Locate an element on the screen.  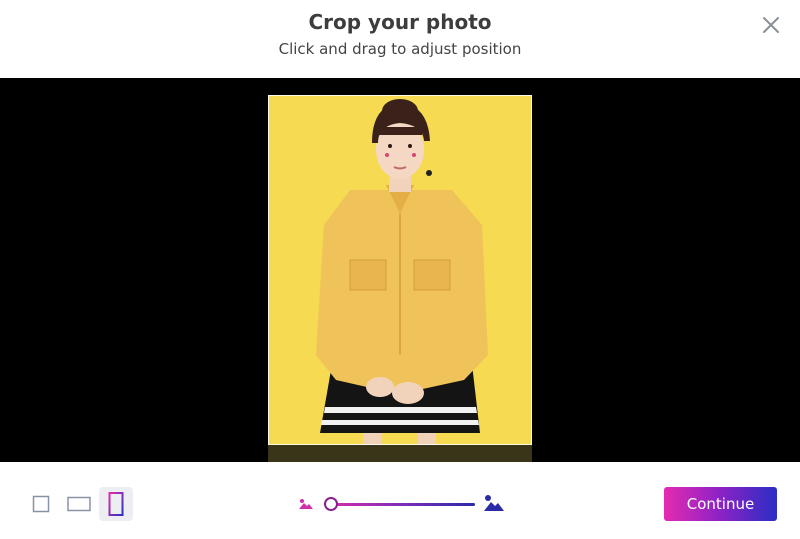
aspect-landscape-button is located at coordinates (79, 504).